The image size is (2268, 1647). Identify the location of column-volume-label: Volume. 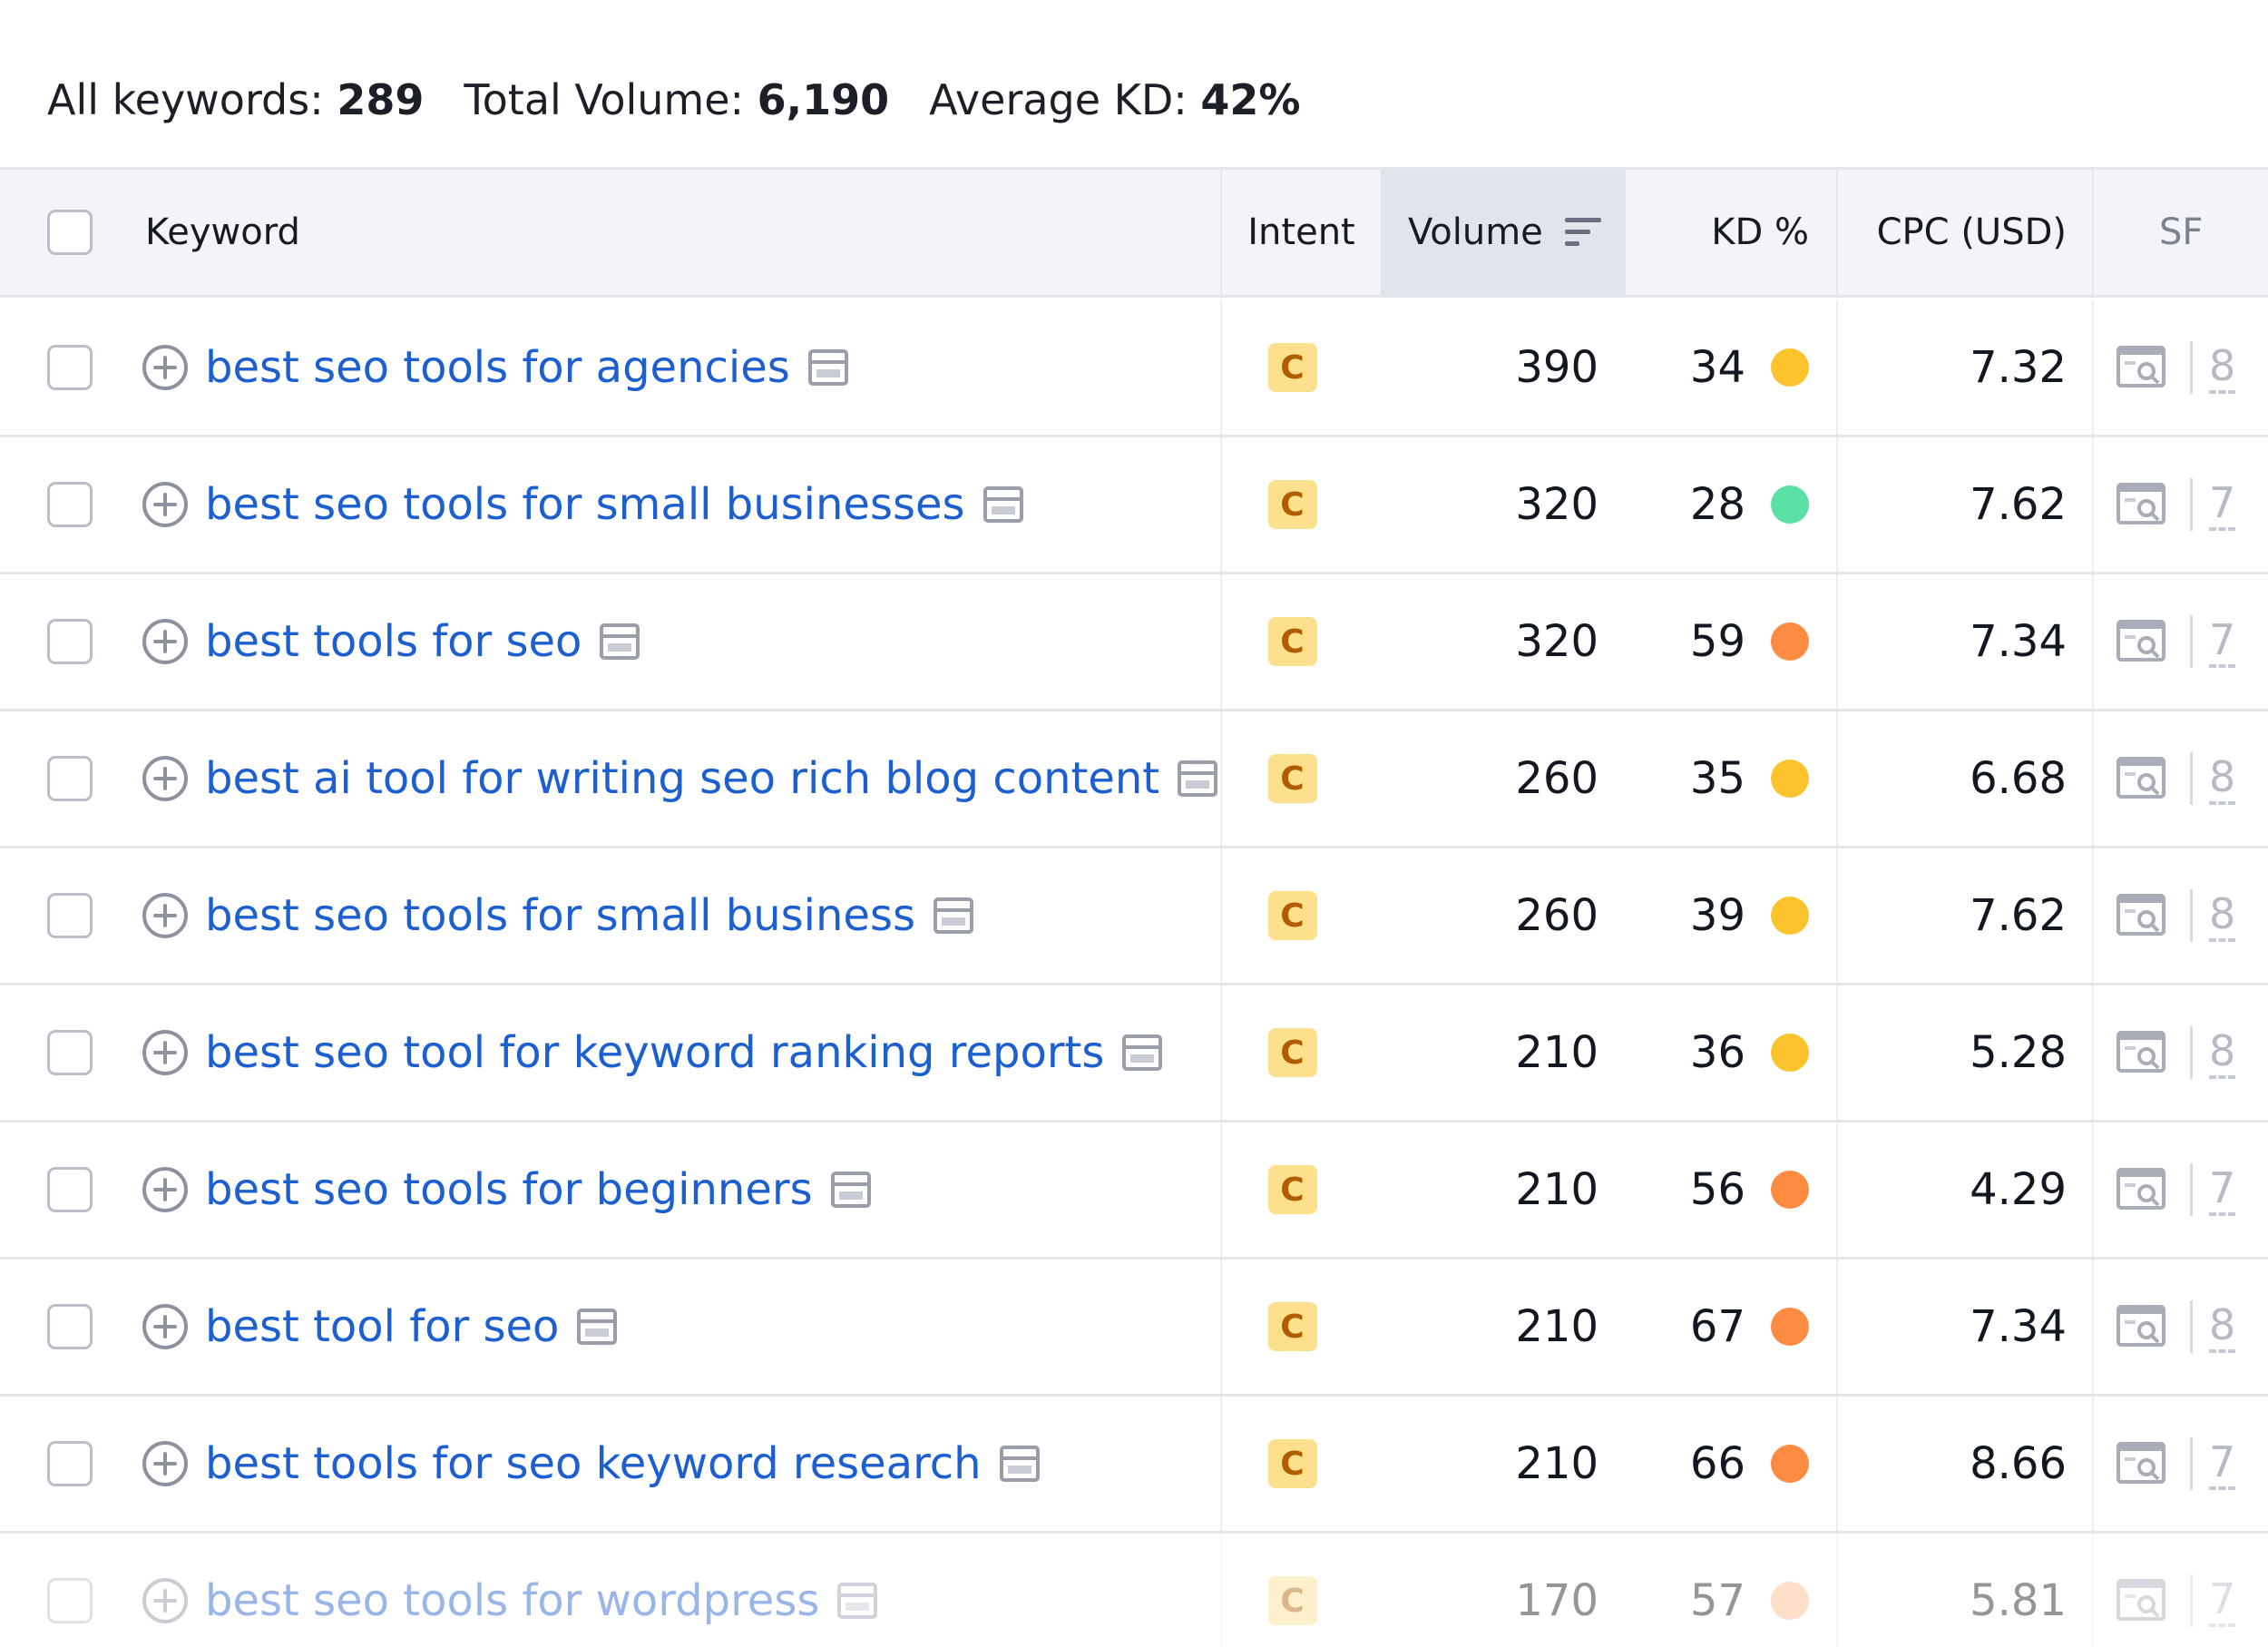
(1476, 232).